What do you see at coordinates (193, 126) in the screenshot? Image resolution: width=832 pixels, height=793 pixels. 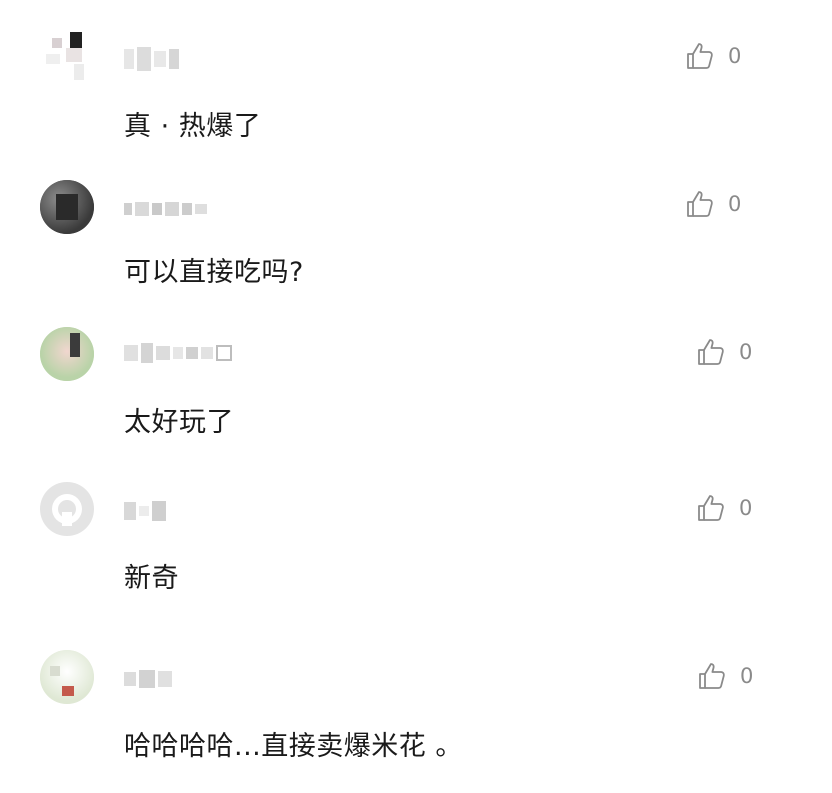 I see `comment-text: 真 · 热爆了` at bounding box center [193, 126].